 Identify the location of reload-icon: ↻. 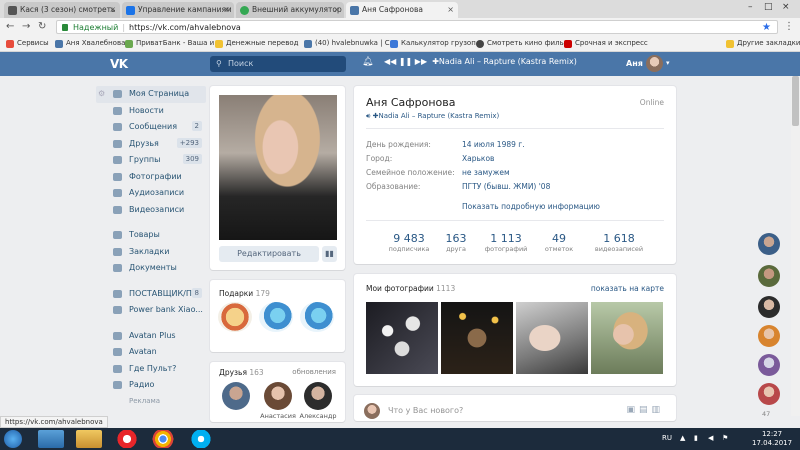
(42, 26).